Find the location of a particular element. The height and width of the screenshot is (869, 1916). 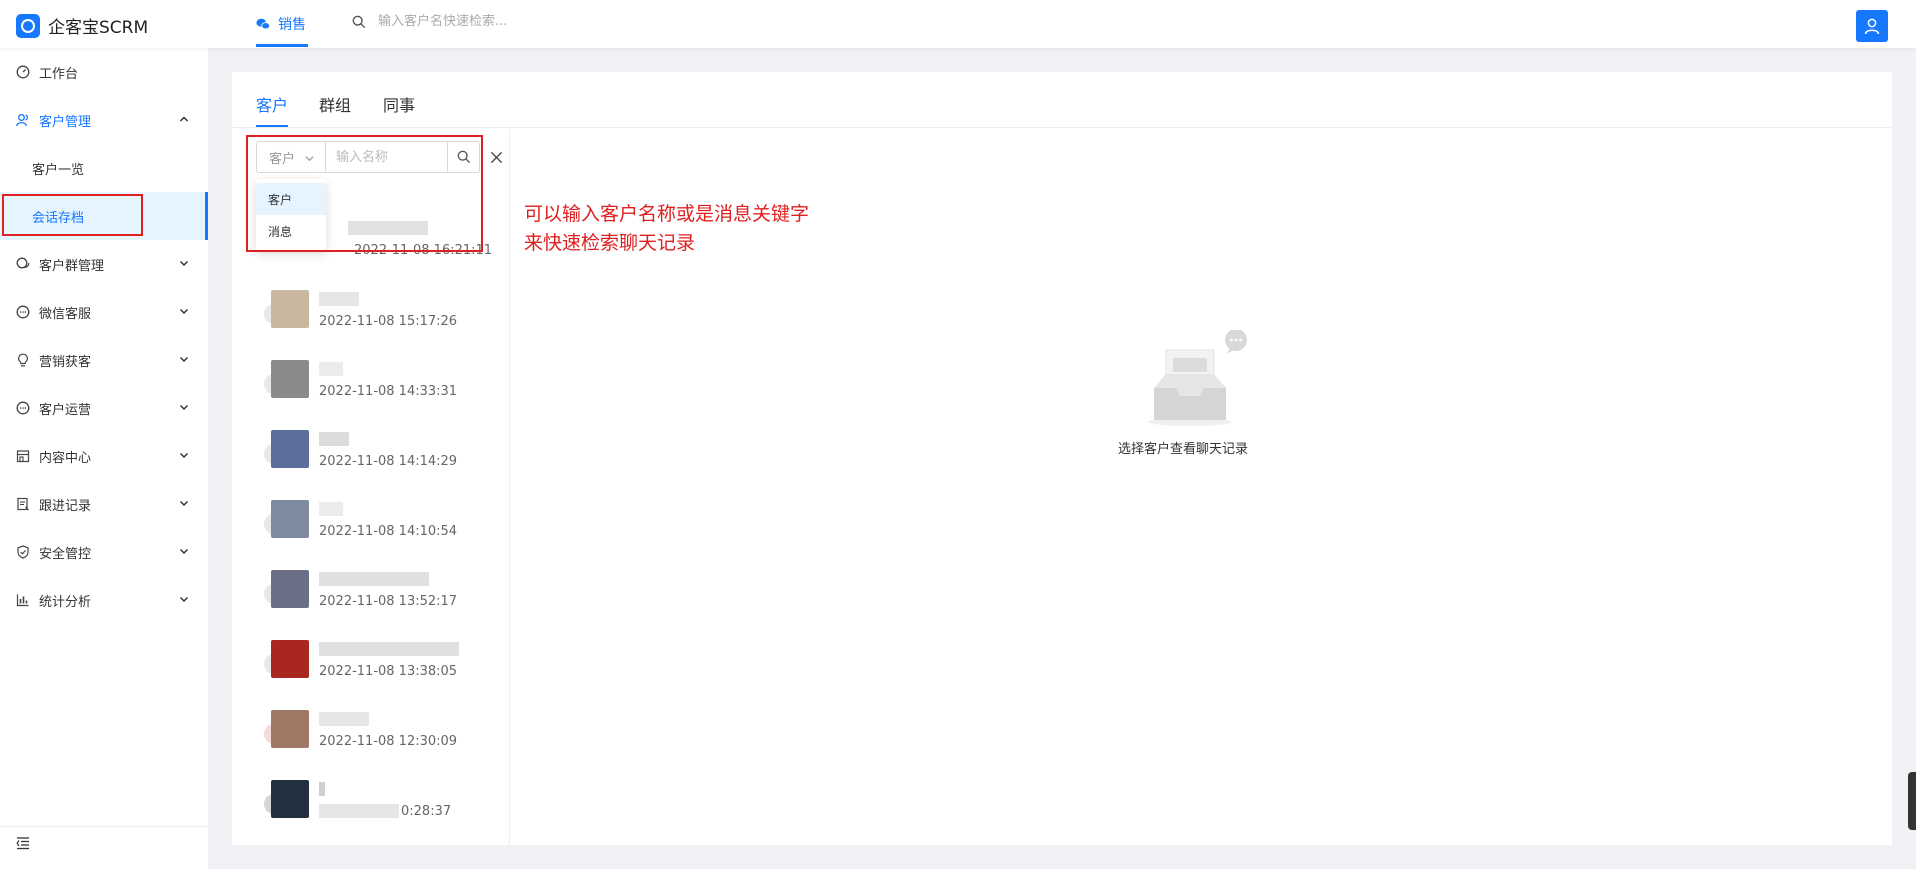

blurred-time-prefix is located at coordinates (359, 811).